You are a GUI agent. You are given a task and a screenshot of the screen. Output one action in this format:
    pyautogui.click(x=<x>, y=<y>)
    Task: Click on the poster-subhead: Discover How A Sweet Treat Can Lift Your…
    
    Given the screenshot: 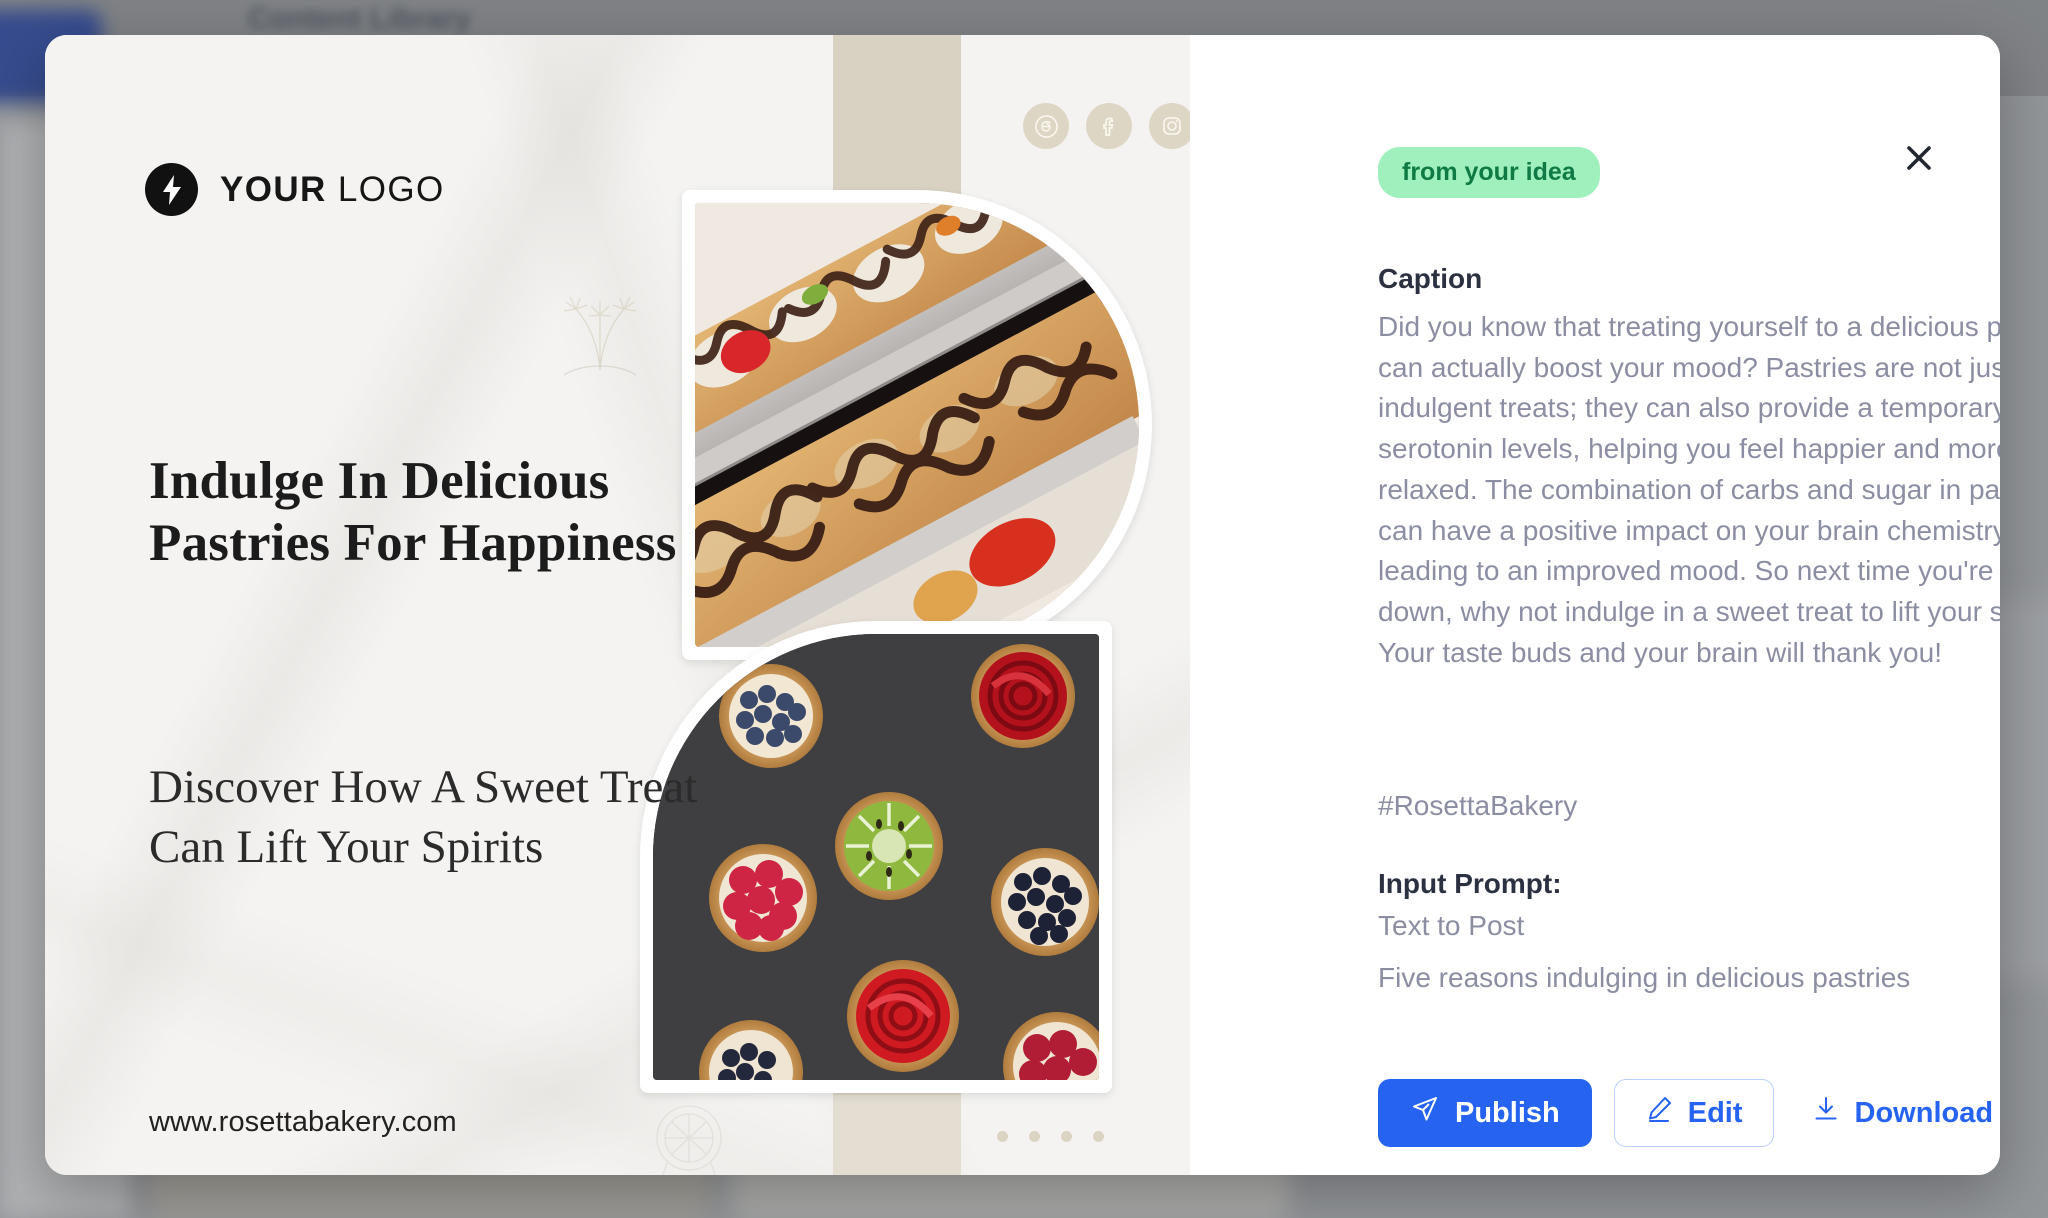 What is the action you would take?
    pyautogui.click(x=423, y=817)
    